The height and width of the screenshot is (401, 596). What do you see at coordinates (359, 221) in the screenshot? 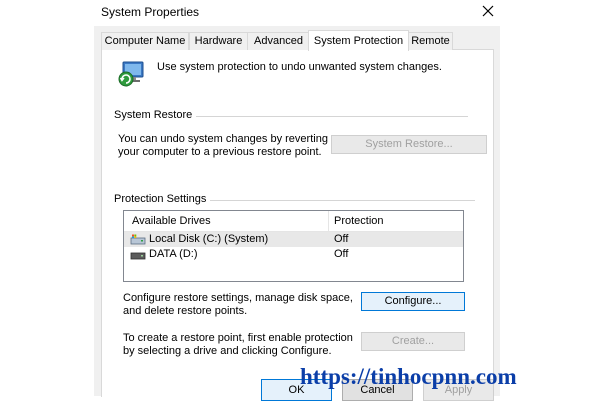
I see `column-header-protection: Protection` at bounding box center [359, 221].